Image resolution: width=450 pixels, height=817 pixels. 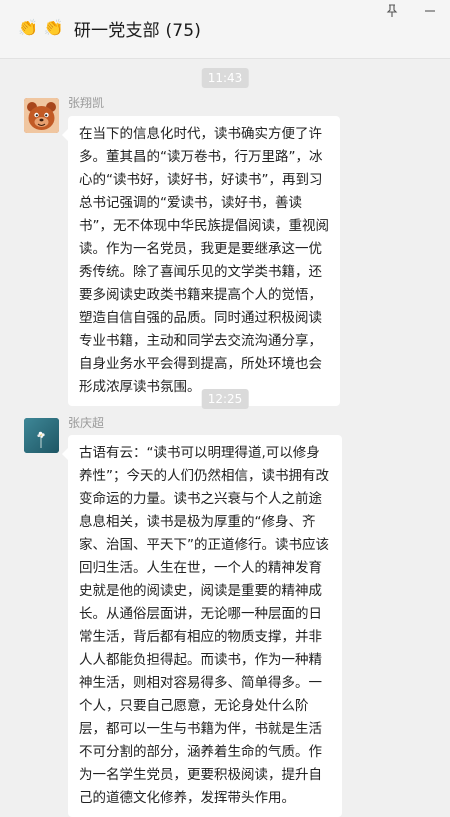 I want to click on minimize-icon, so click(x=430, y=11).